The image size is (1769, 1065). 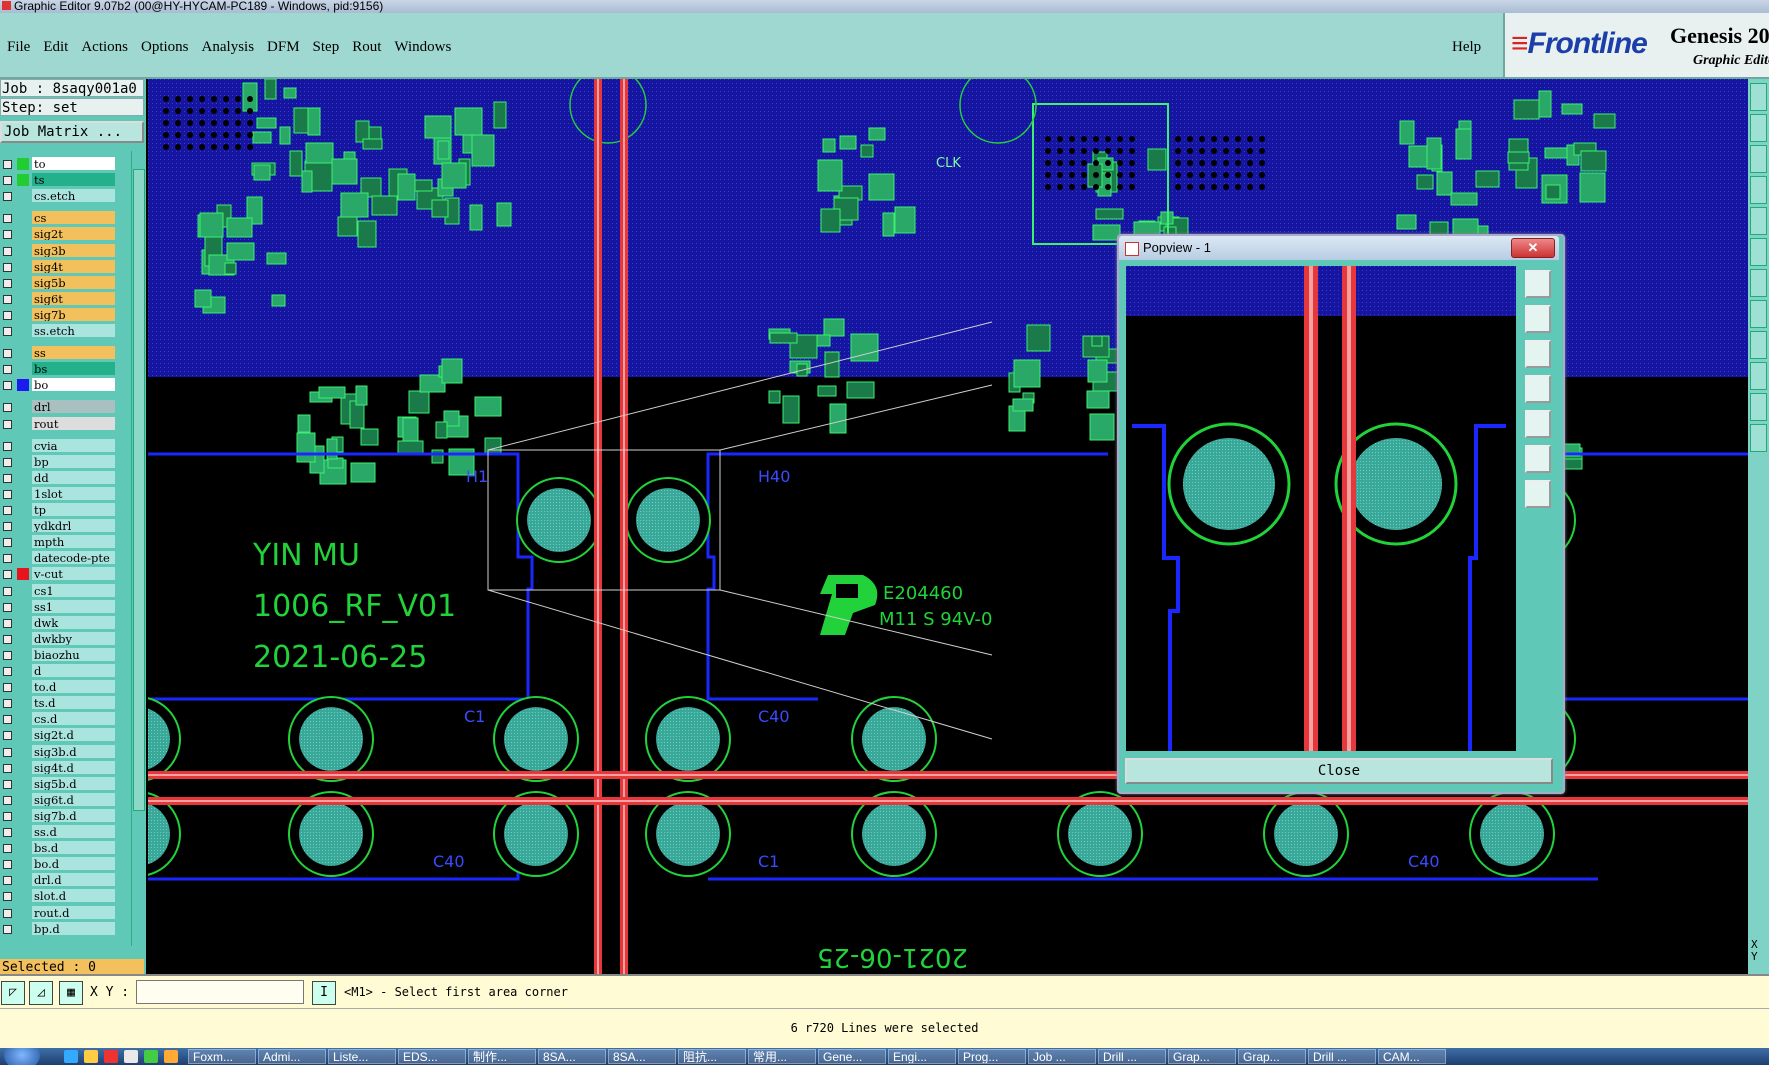 I want to click on layer-row: cs.etch, so click(x=58, y=196).